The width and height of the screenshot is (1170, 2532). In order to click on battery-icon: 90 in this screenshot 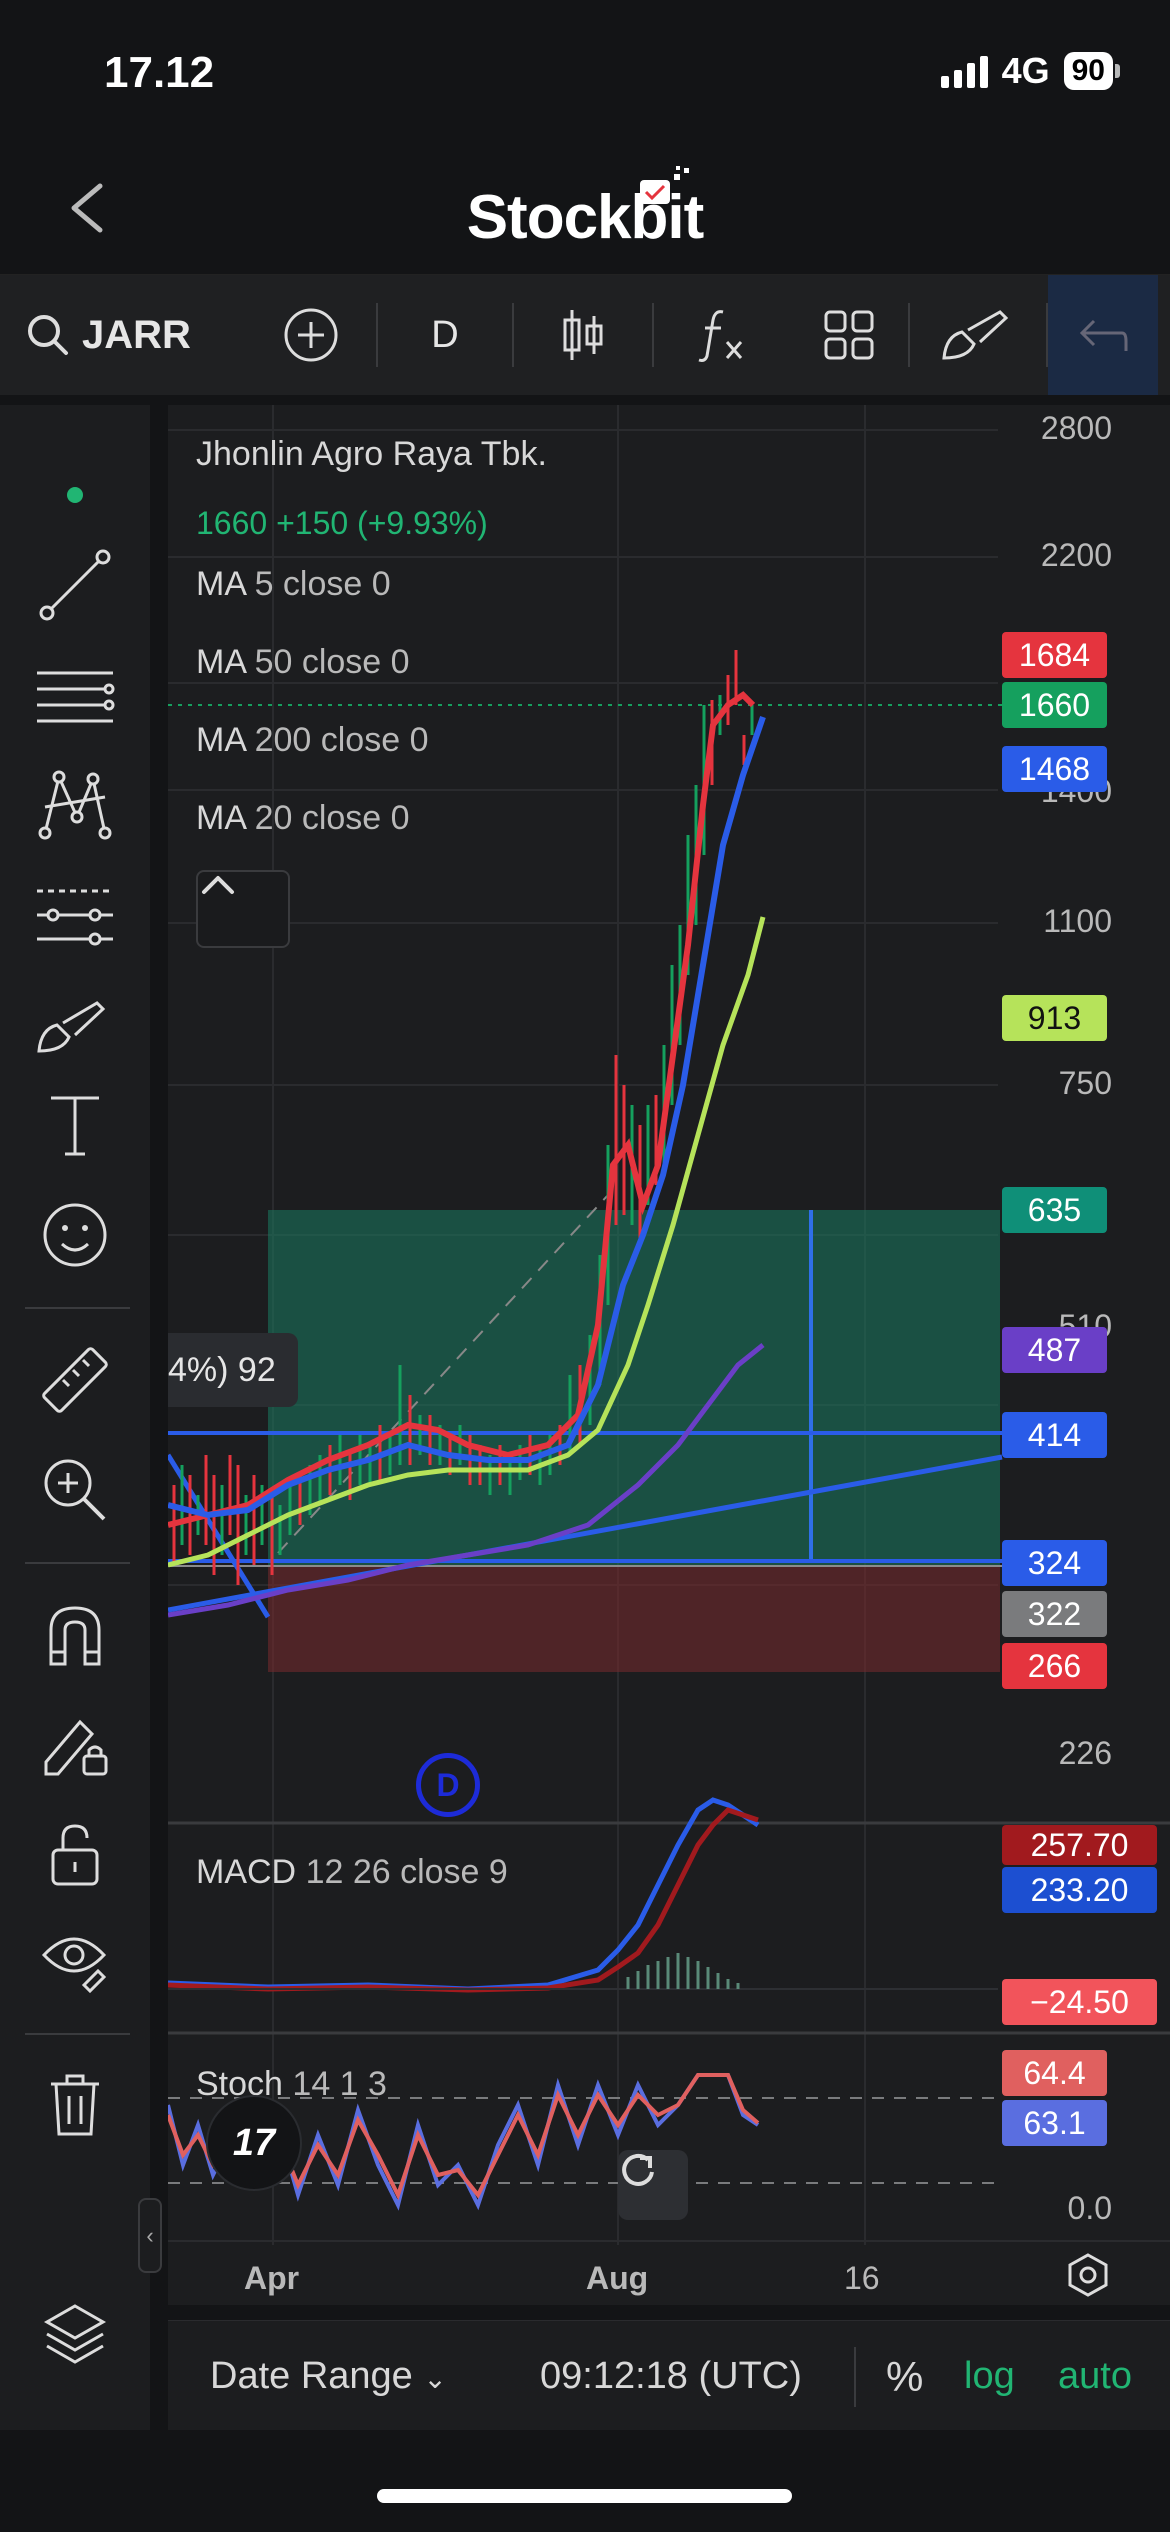, I will do `click(1091, 71)`.